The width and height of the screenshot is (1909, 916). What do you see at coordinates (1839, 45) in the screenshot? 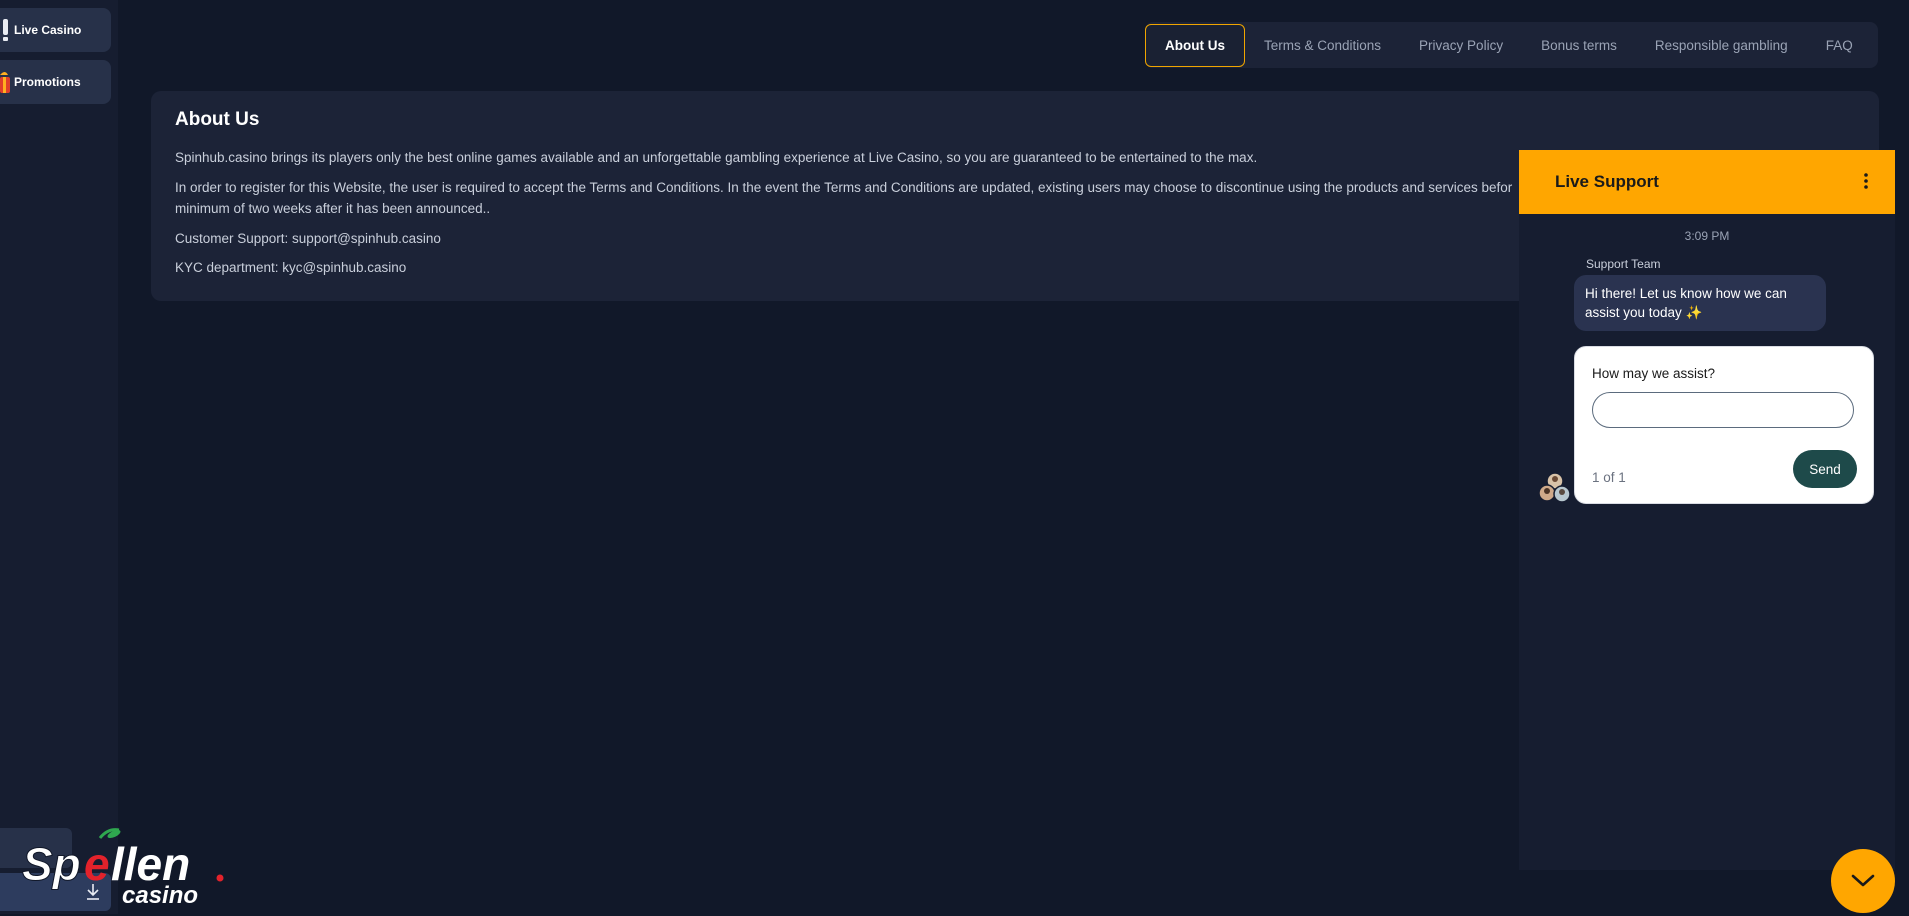
I see `tab-faq: FAQ` at bounding box center [1839, 45].